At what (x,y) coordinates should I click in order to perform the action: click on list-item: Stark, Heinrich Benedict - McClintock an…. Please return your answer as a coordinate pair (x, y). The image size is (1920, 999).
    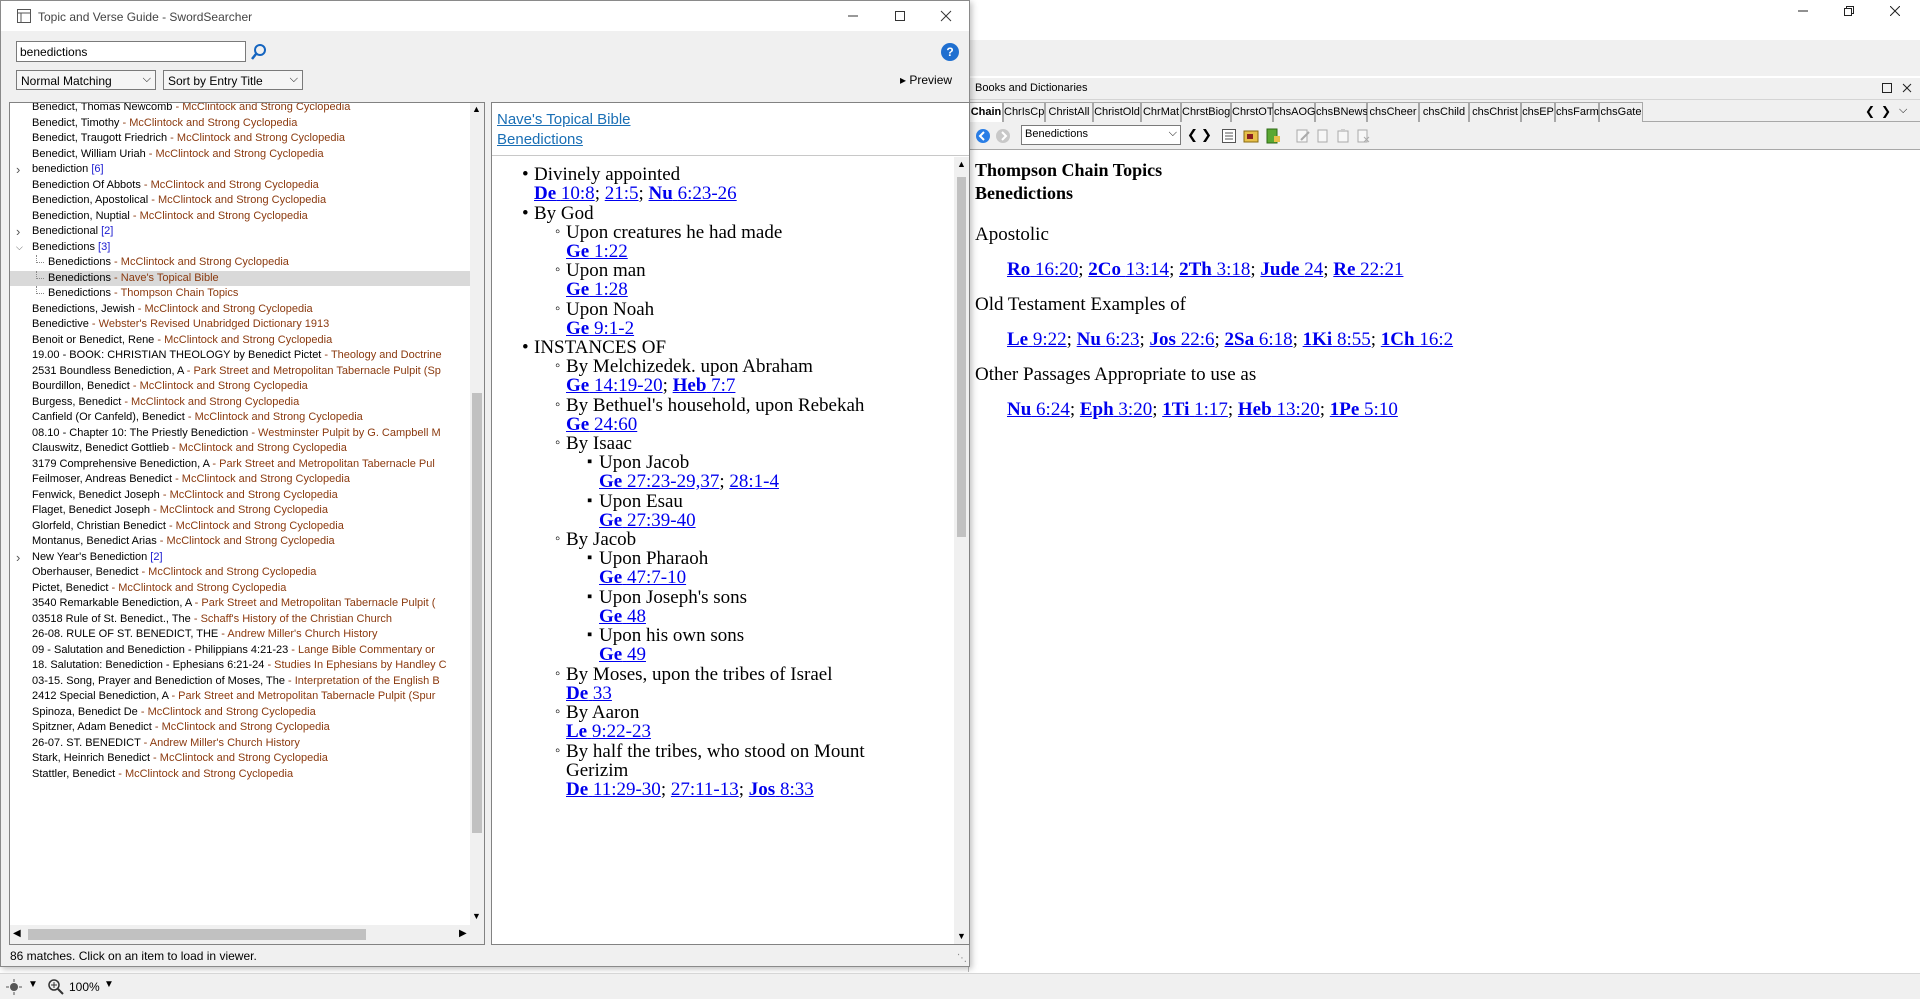
    Looking at the image, I should click on (240, 759).